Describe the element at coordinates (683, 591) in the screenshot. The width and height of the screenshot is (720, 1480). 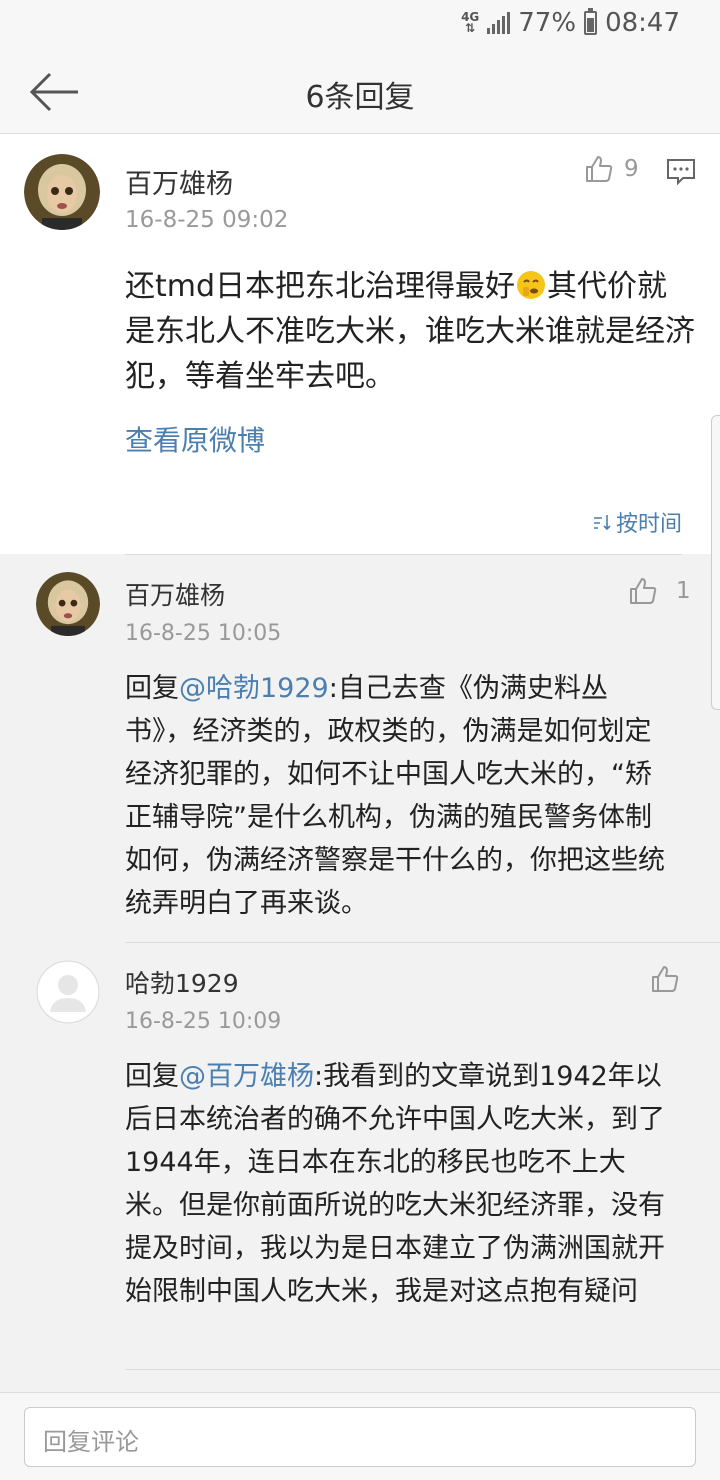
I see `reply-like-count: 1` at that location.